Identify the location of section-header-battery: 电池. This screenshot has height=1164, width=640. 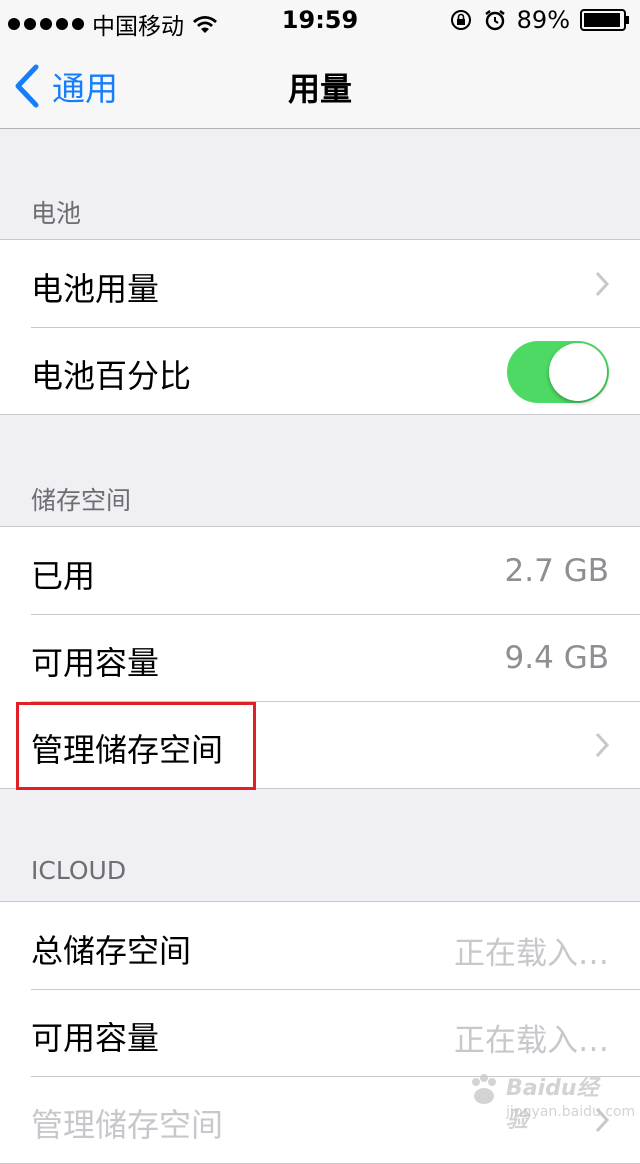
(56, 213).